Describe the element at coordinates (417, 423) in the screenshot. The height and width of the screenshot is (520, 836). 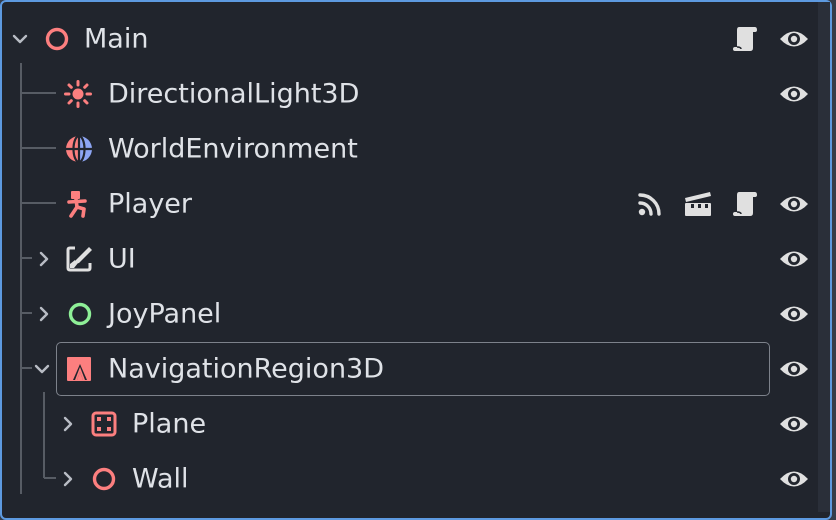
I see `tree-item-plane: Plane` at that location.